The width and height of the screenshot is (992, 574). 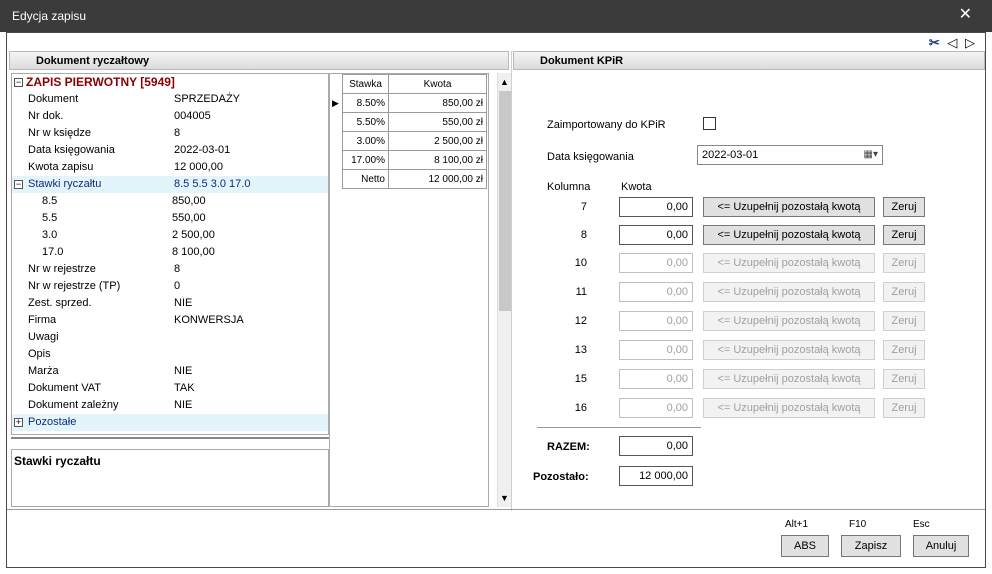 What do you see at coordinates (170, 201) in the screenshot?
I see `tree-subrow: 8.5 850,00` at bounding box center [170, 201].